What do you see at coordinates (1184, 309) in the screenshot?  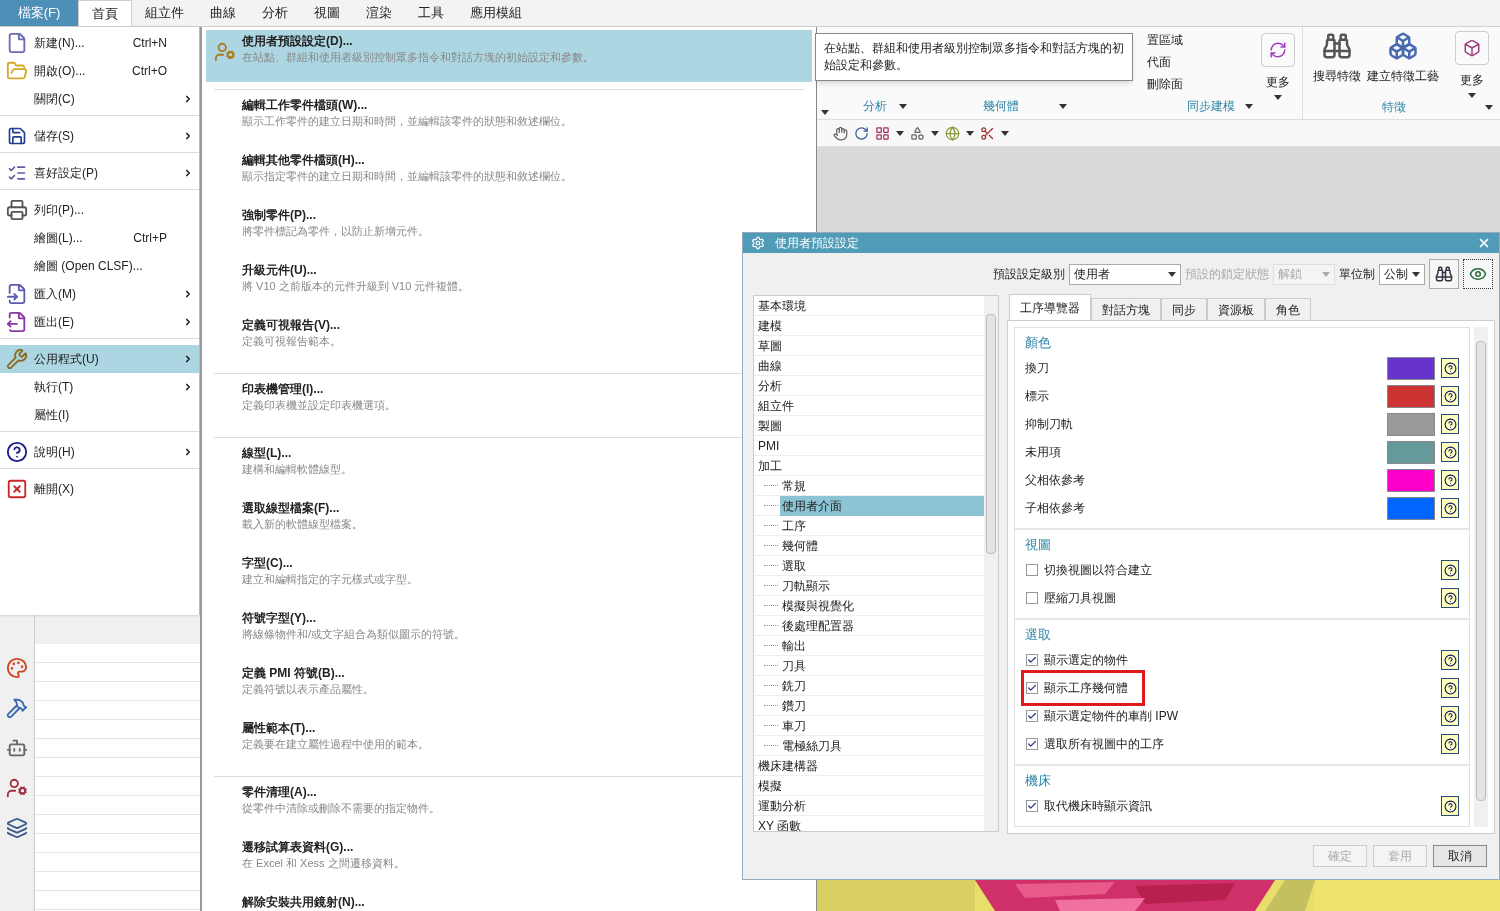 I see `tab: 同步` at bounding box center [1184, 309].